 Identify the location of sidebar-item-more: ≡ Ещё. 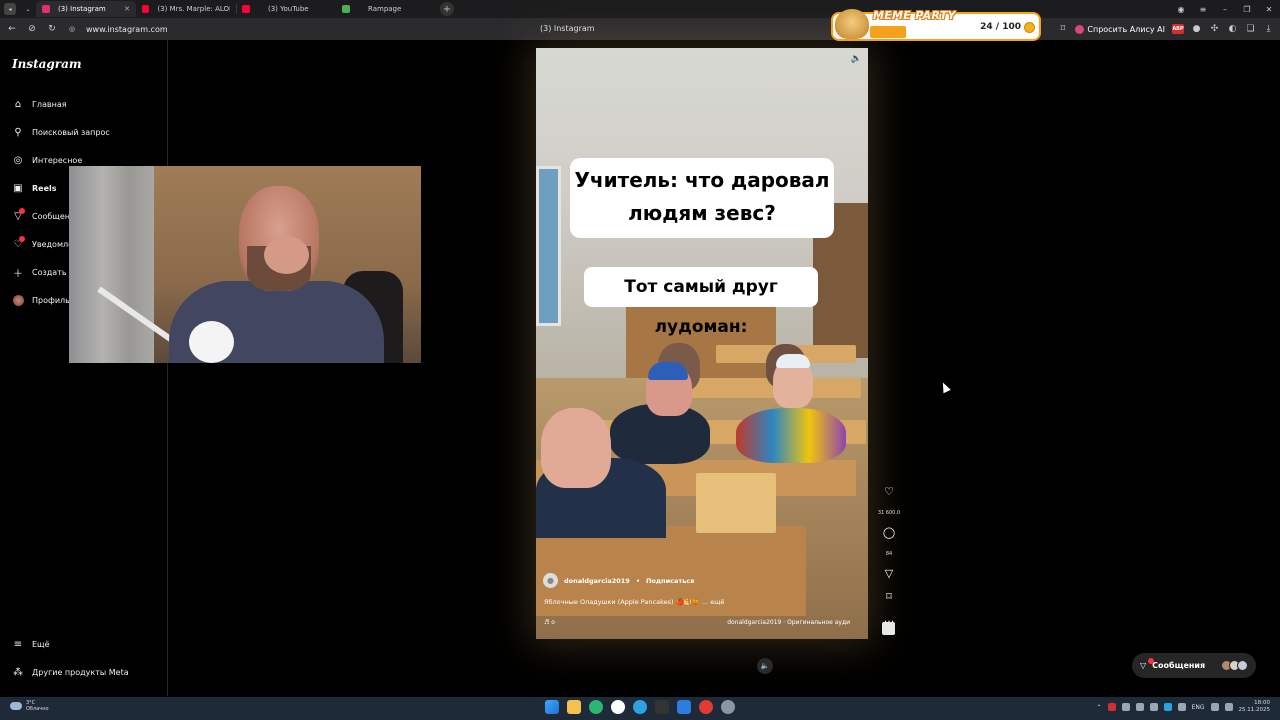
(84, 644).